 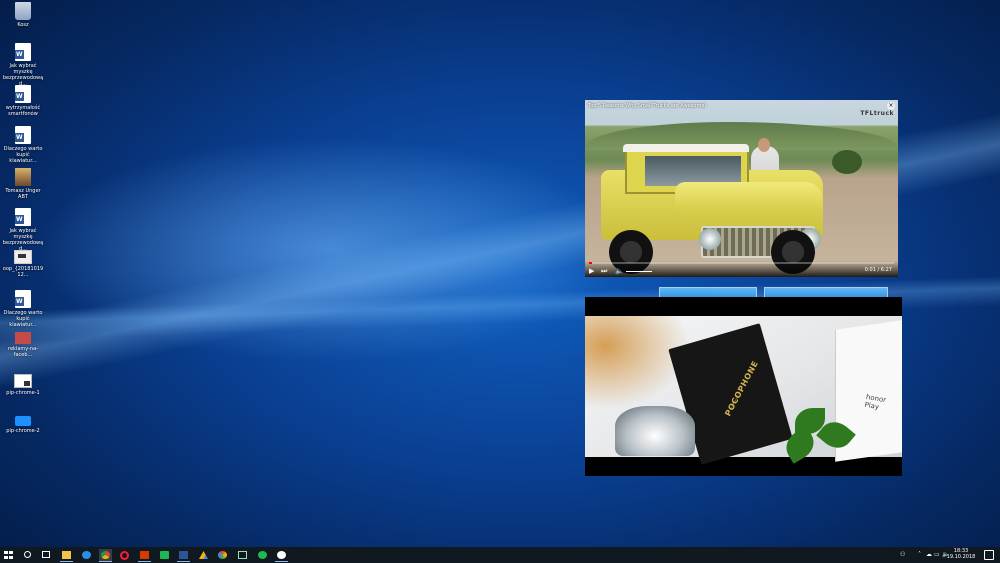 What do you see at coordinates (686, 148) in the screenshot?
I see `truck-roof-shape` at bounding box center [686, 148].